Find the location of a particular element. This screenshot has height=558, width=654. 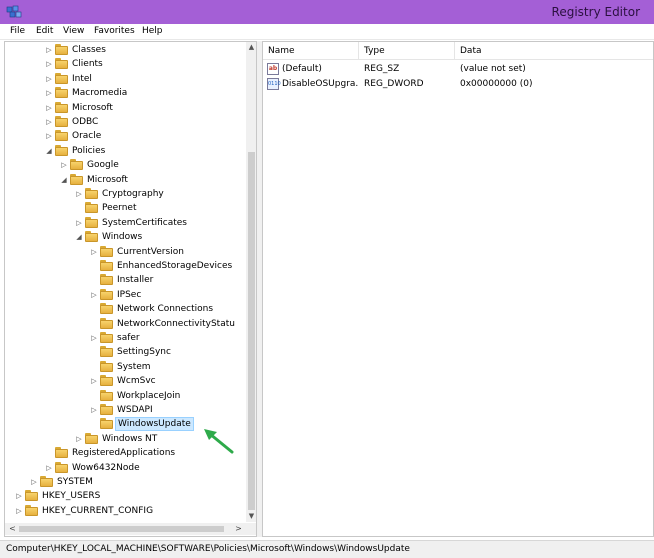

tree-node: ▷ IPSec is located at coordinates (125, 295).